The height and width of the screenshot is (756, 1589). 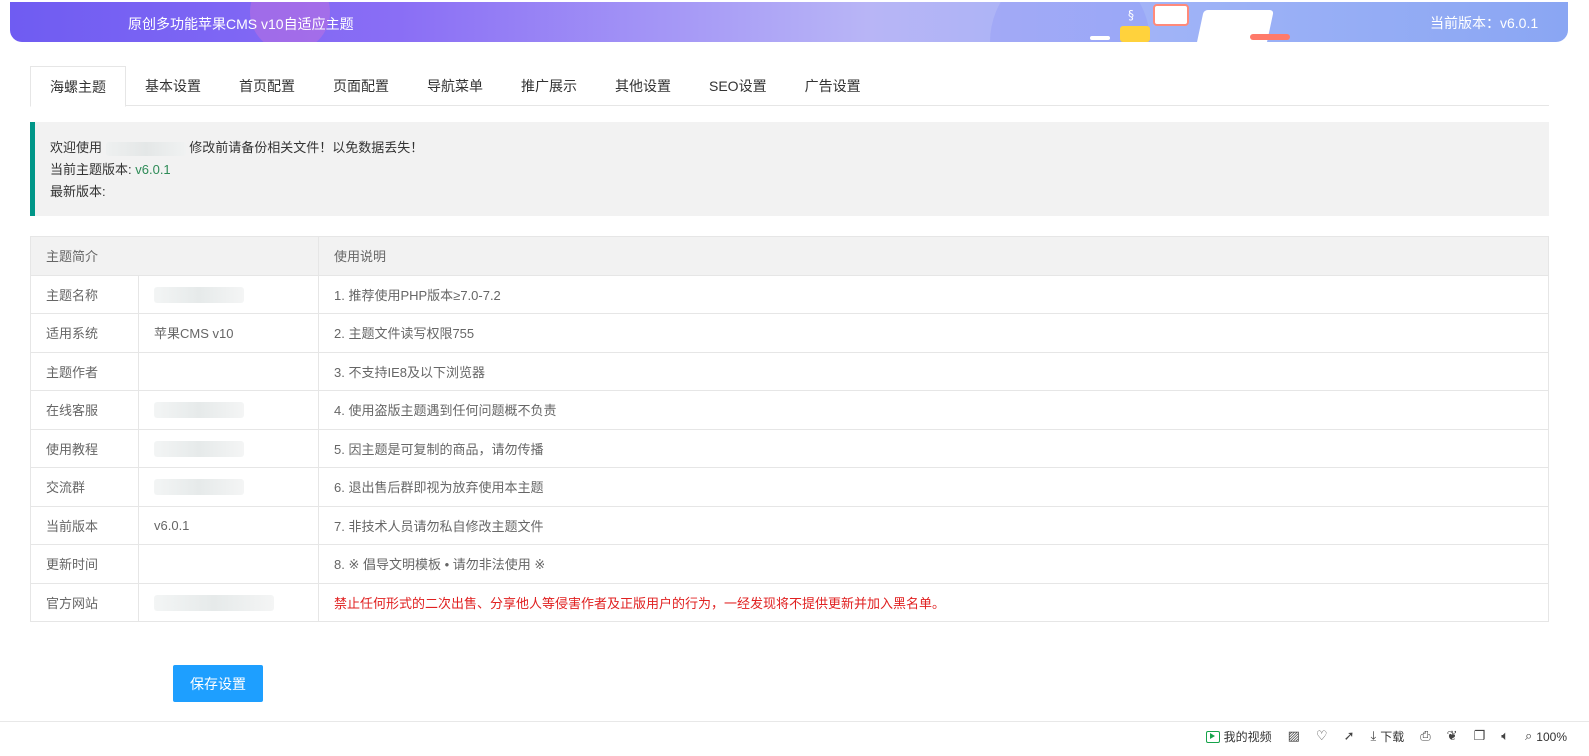 I want to click on row-value: 苹果CMS v10, so click(x=228, y=333).